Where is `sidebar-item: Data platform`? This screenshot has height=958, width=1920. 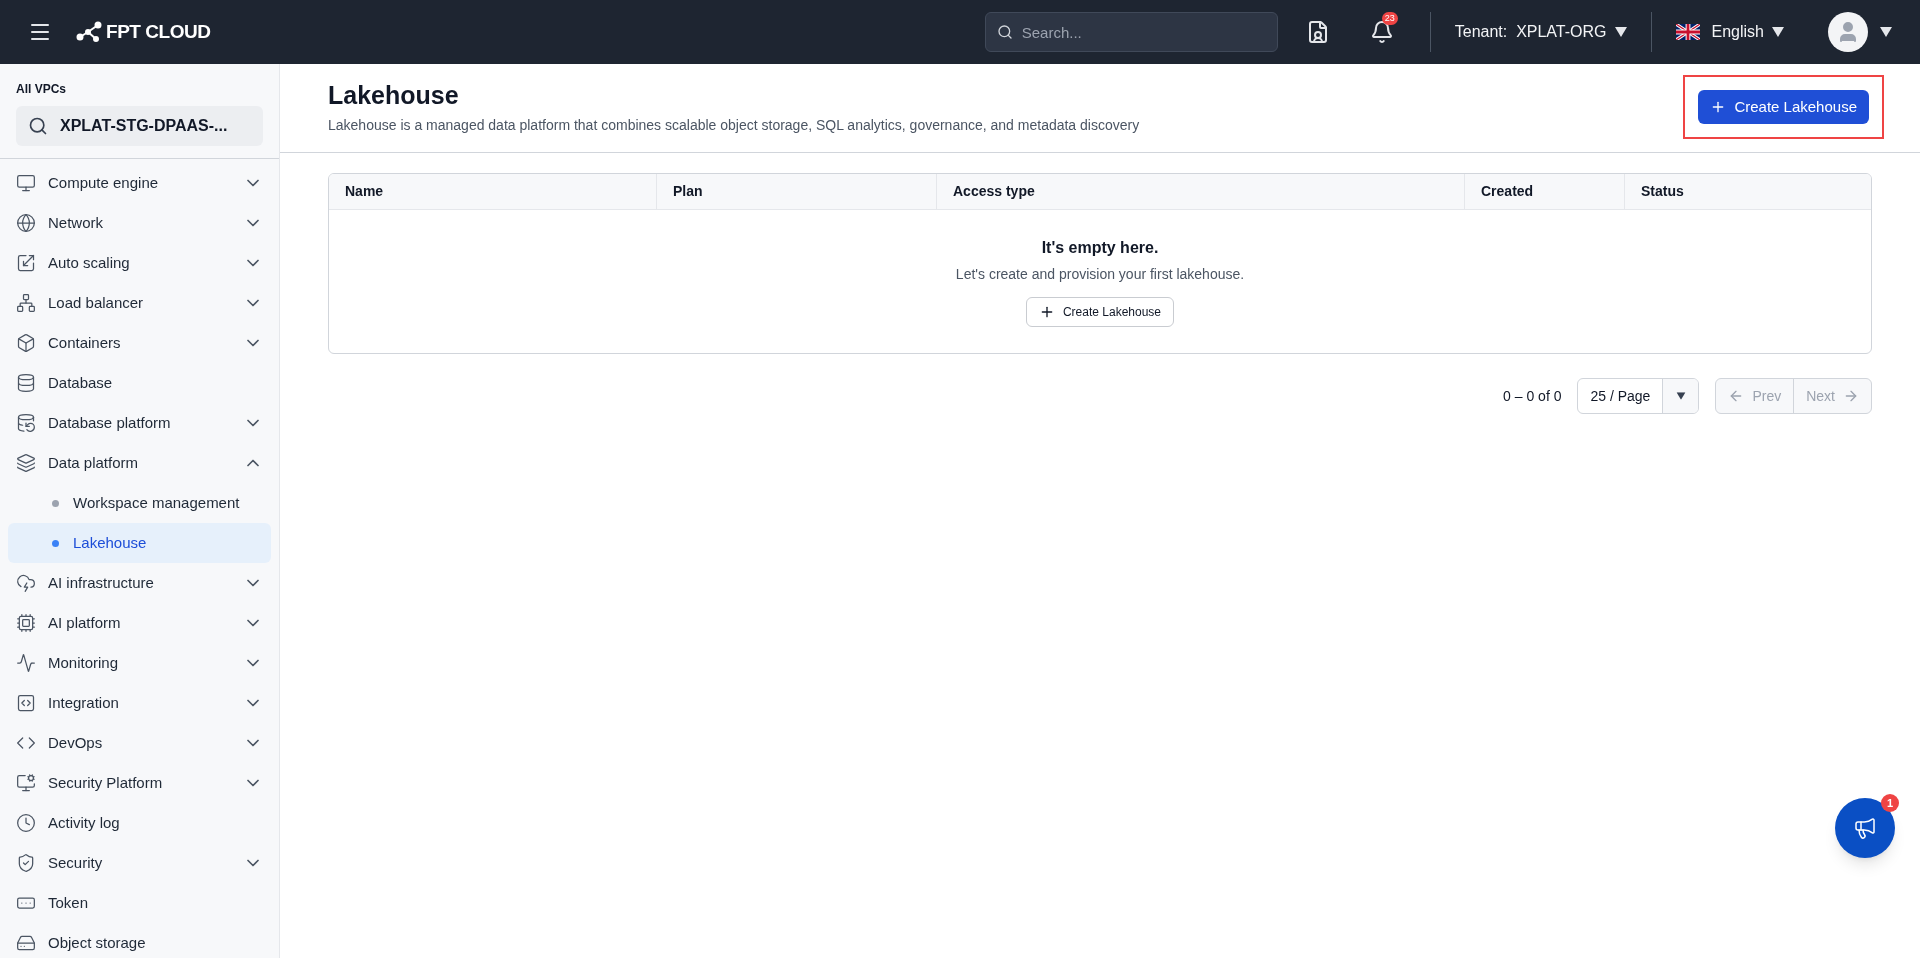 sidebar-item: Data platform is located at coordinates (139, 463).